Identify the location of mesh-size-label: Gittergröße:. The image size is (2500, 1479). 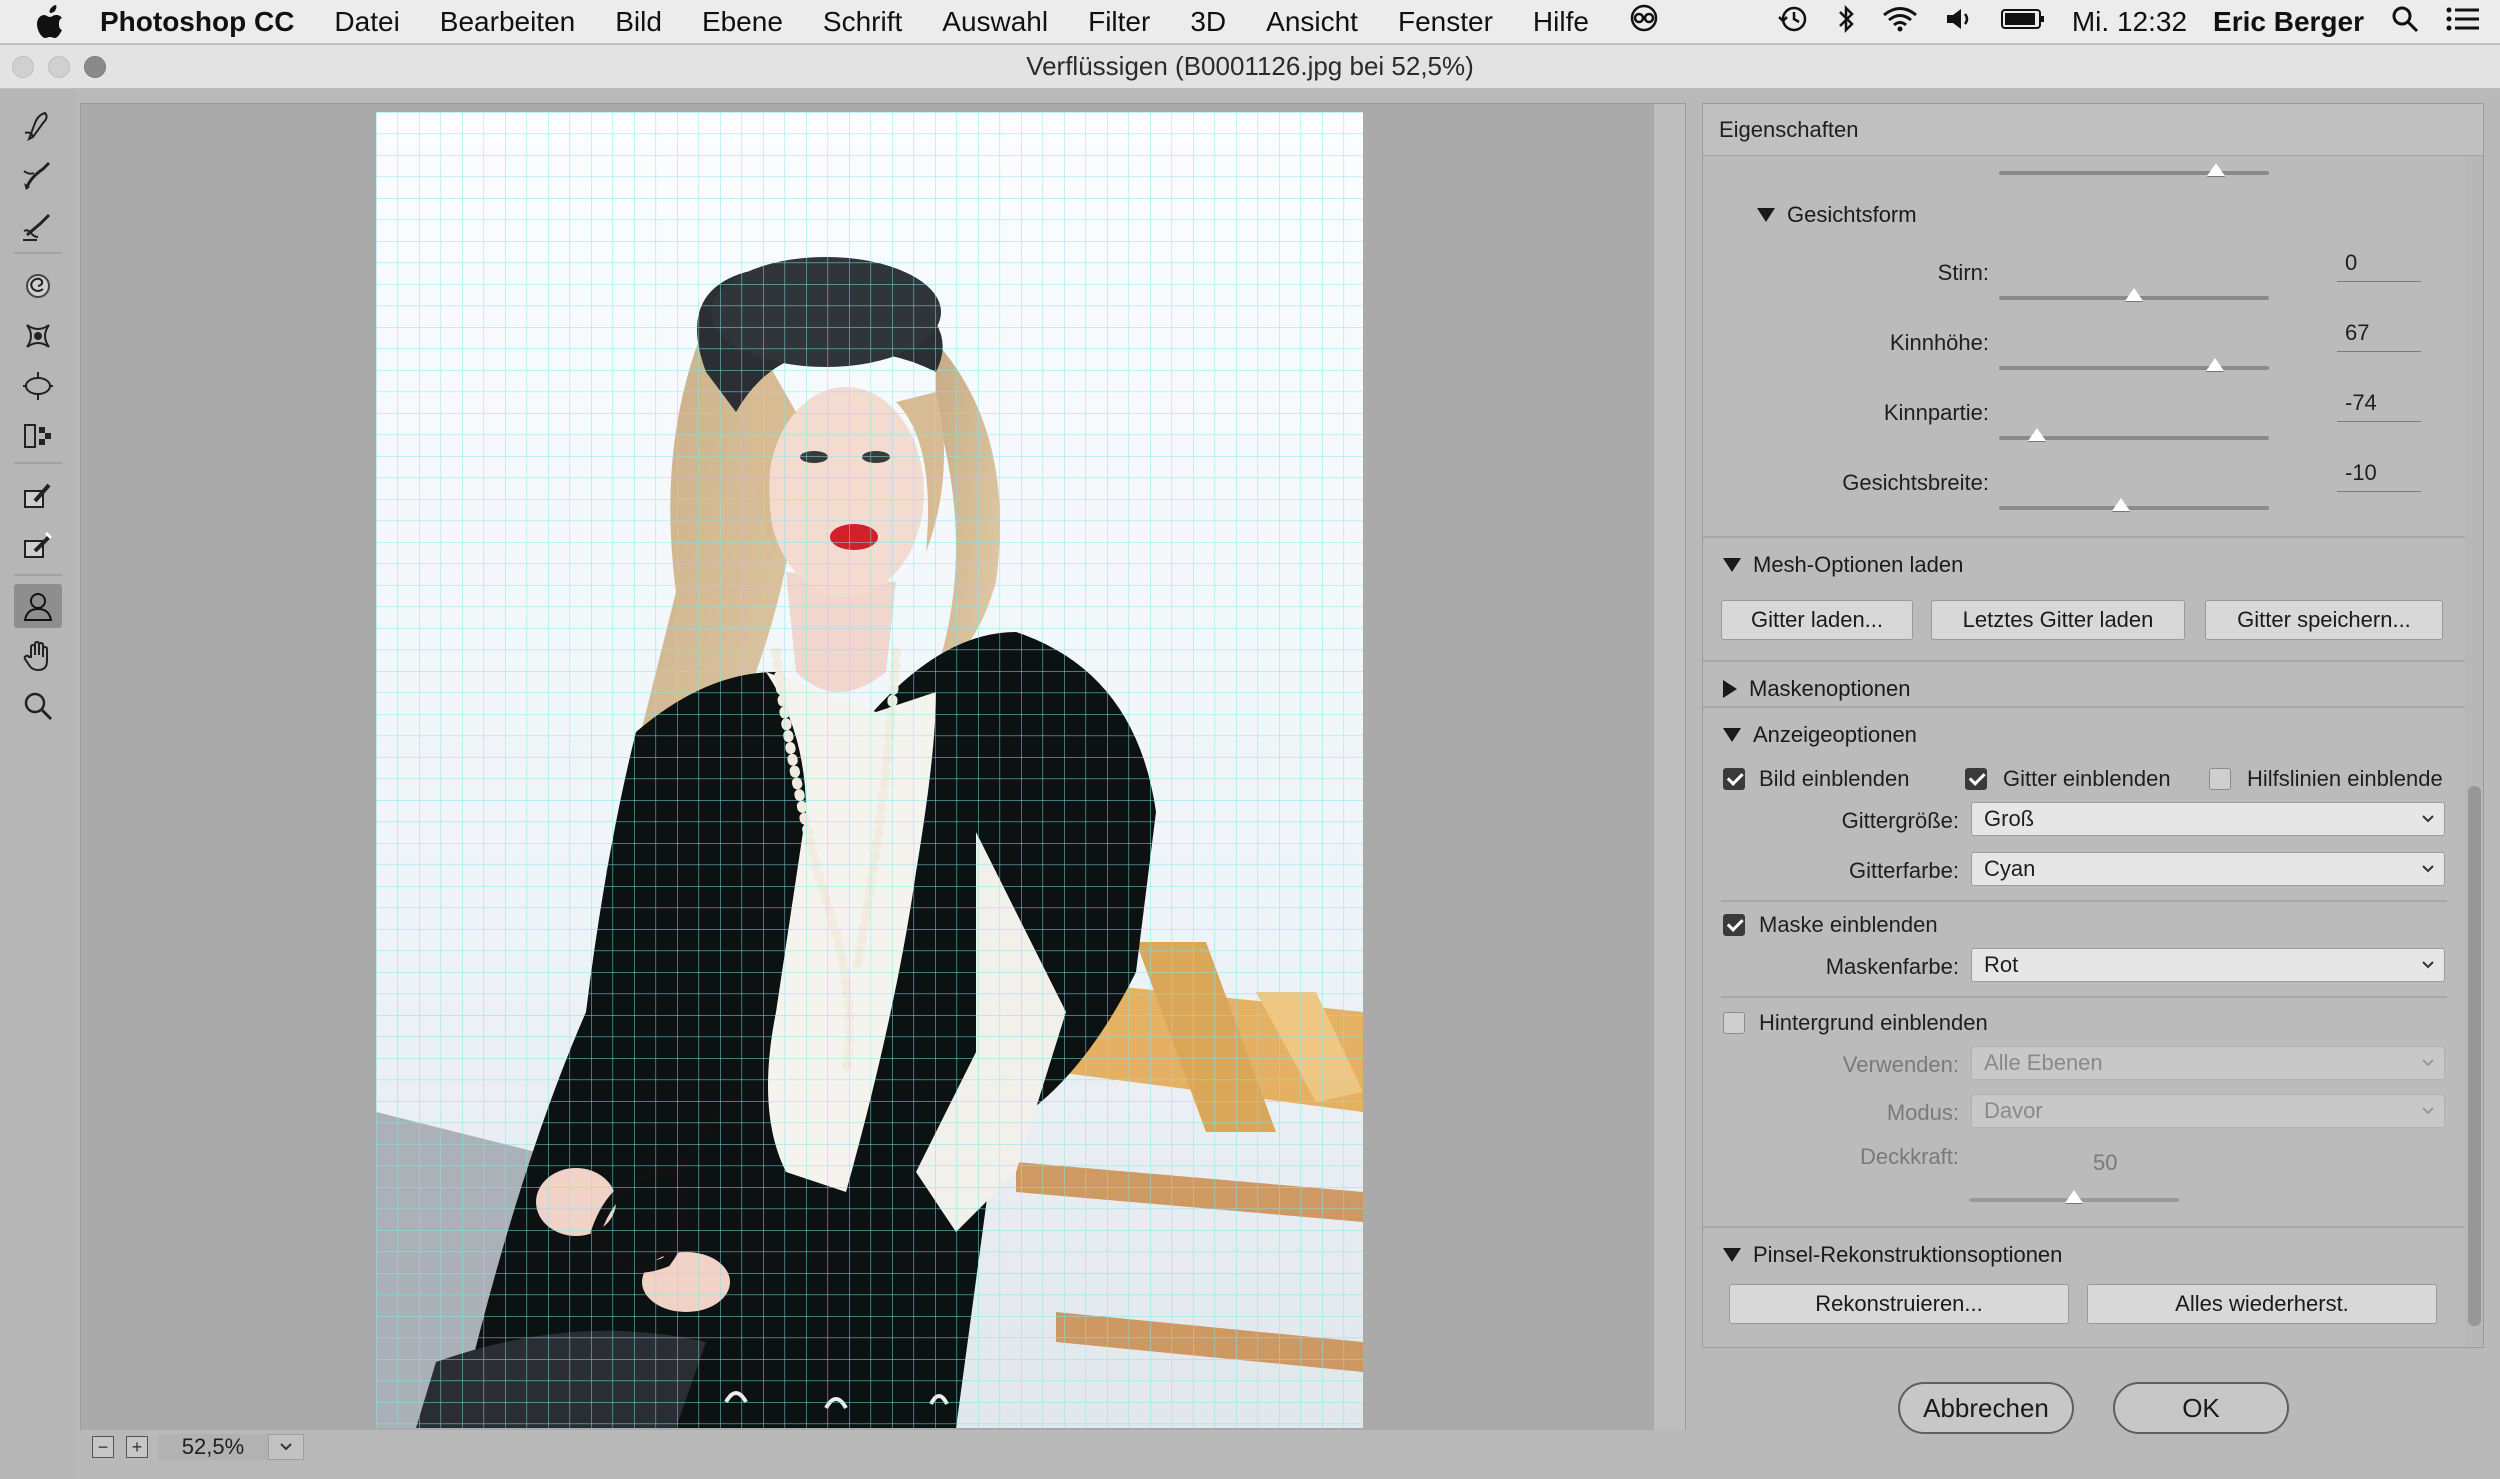
(1900, 820).